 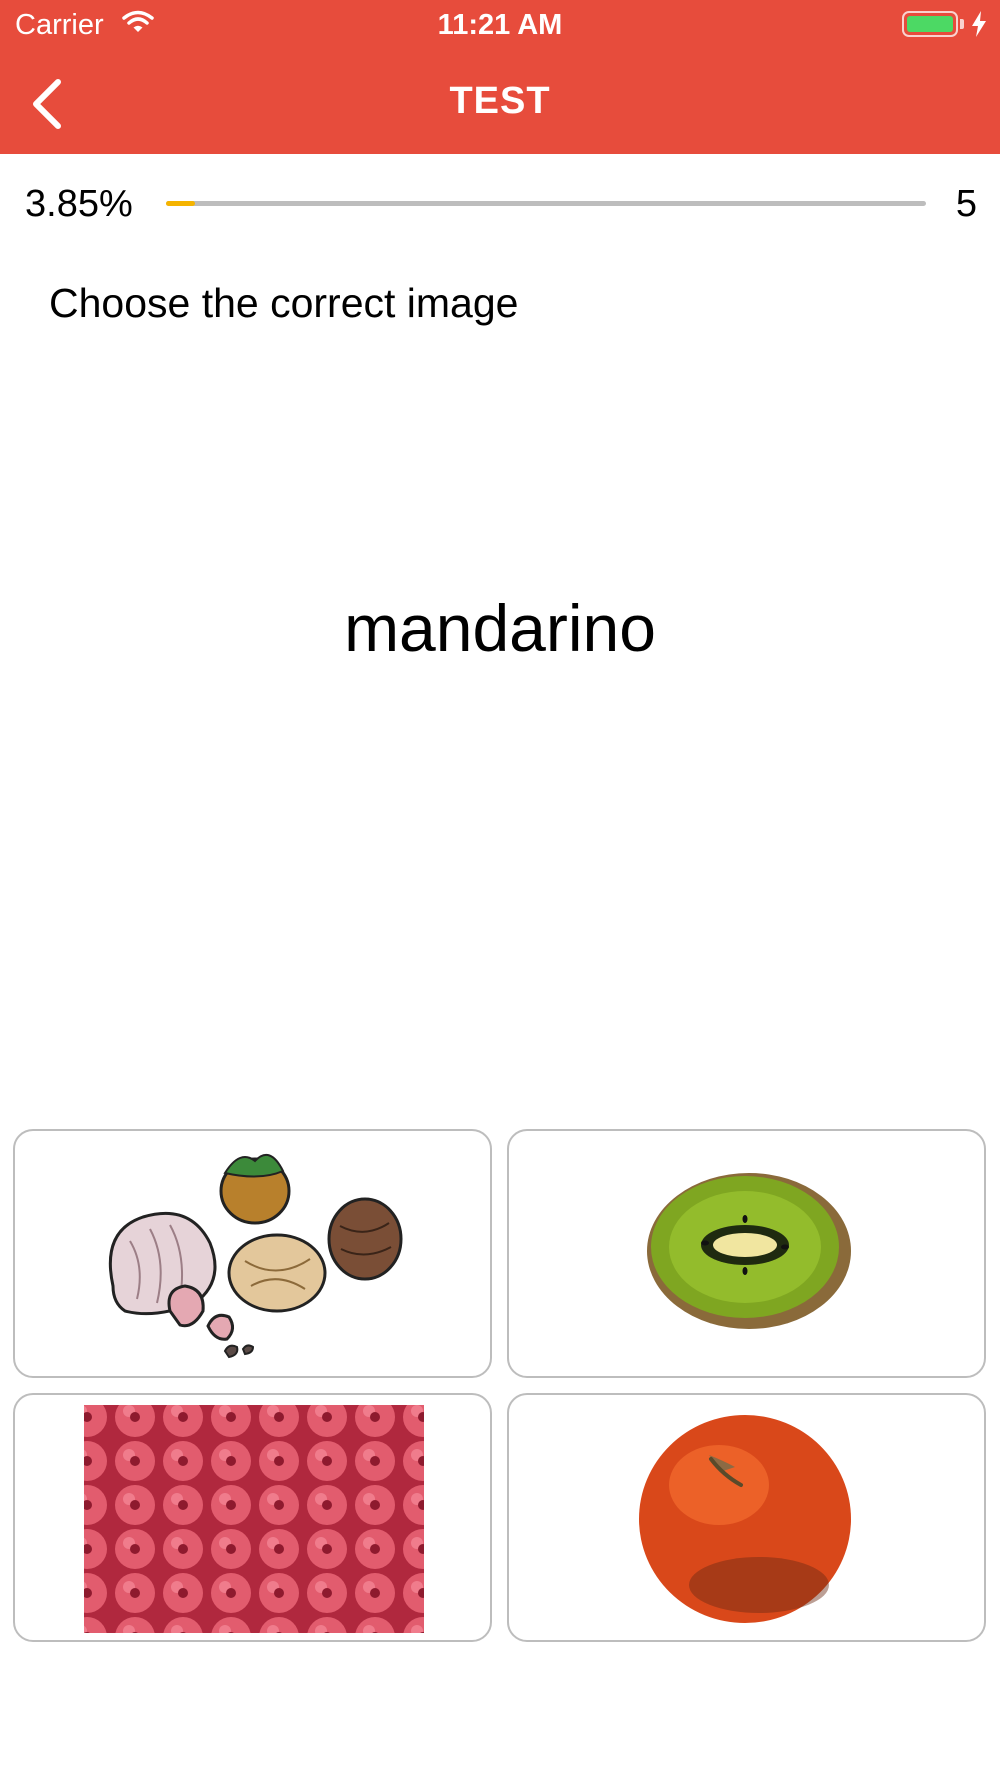 I want to click on chevron-left-icon, so click(x=47, y=104).